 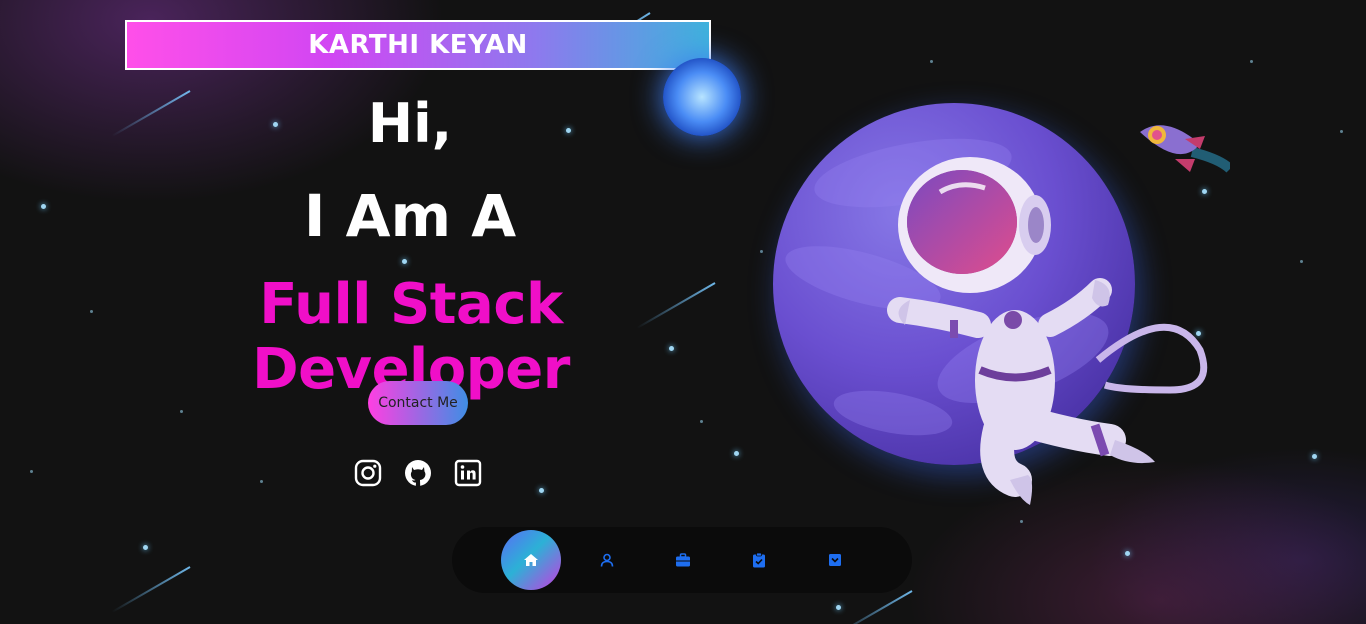 I want to click on nav-projects-button, so click(x=759, y=560).